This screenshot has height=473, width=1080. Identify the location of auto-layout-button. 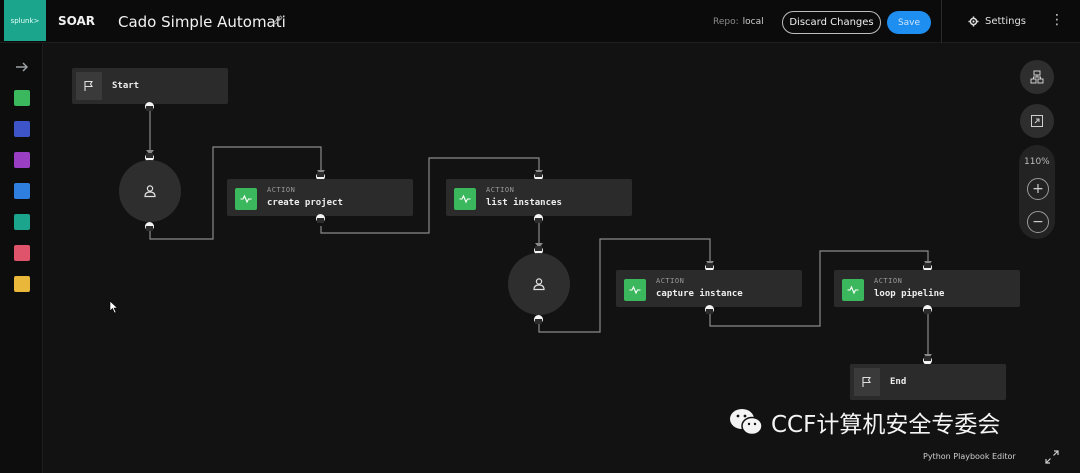
(1037, 77).